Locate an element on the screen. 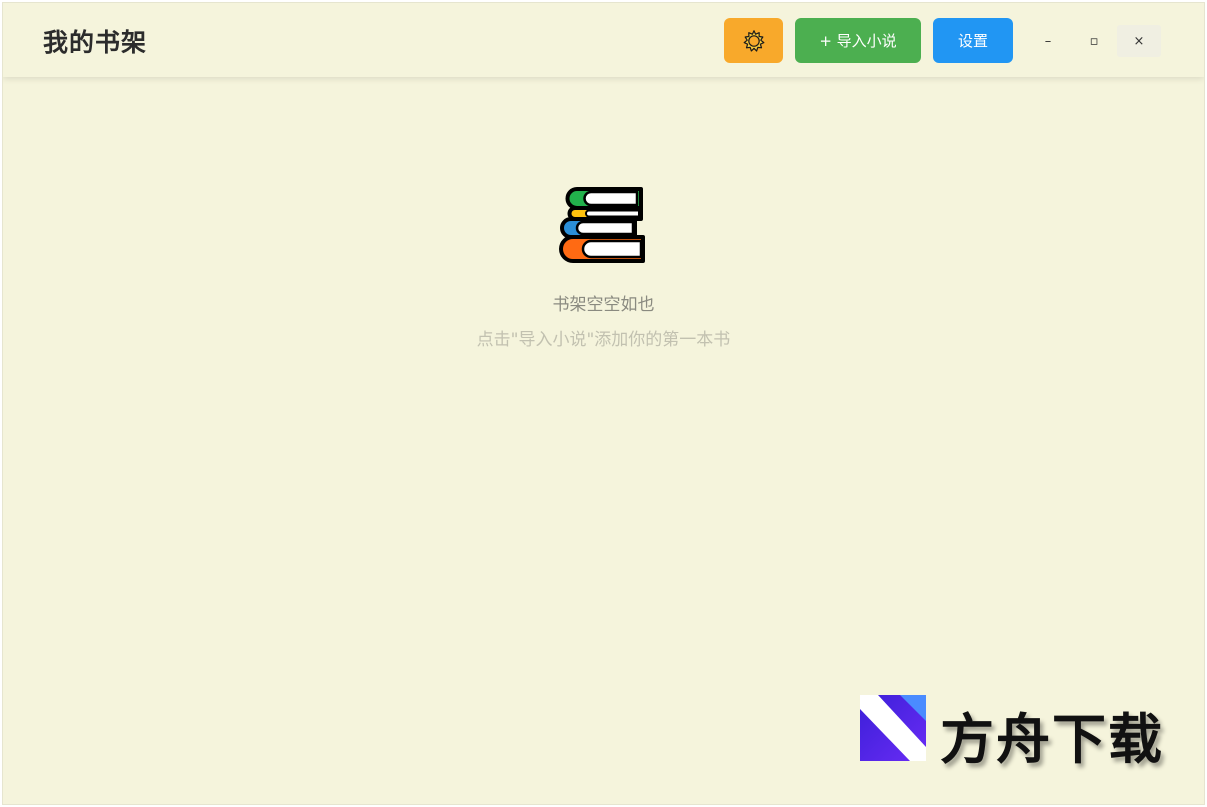  empty-state-hint: 点击"导入小说"添加你的第一本书 is located at coordinates (603, 340).